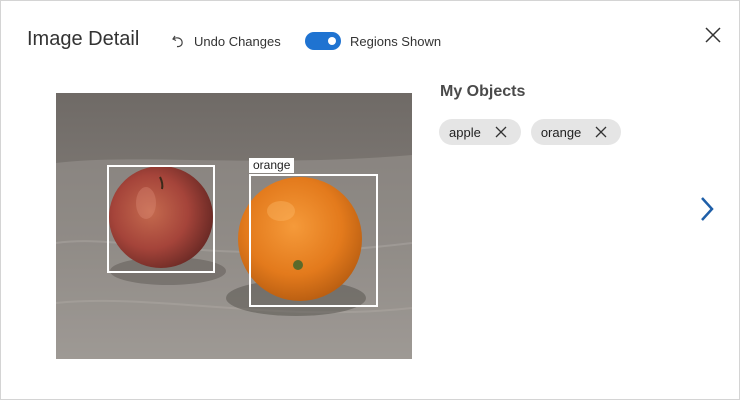  I want to click on undo-changes-button: Undo Changes, so click(226, 41).